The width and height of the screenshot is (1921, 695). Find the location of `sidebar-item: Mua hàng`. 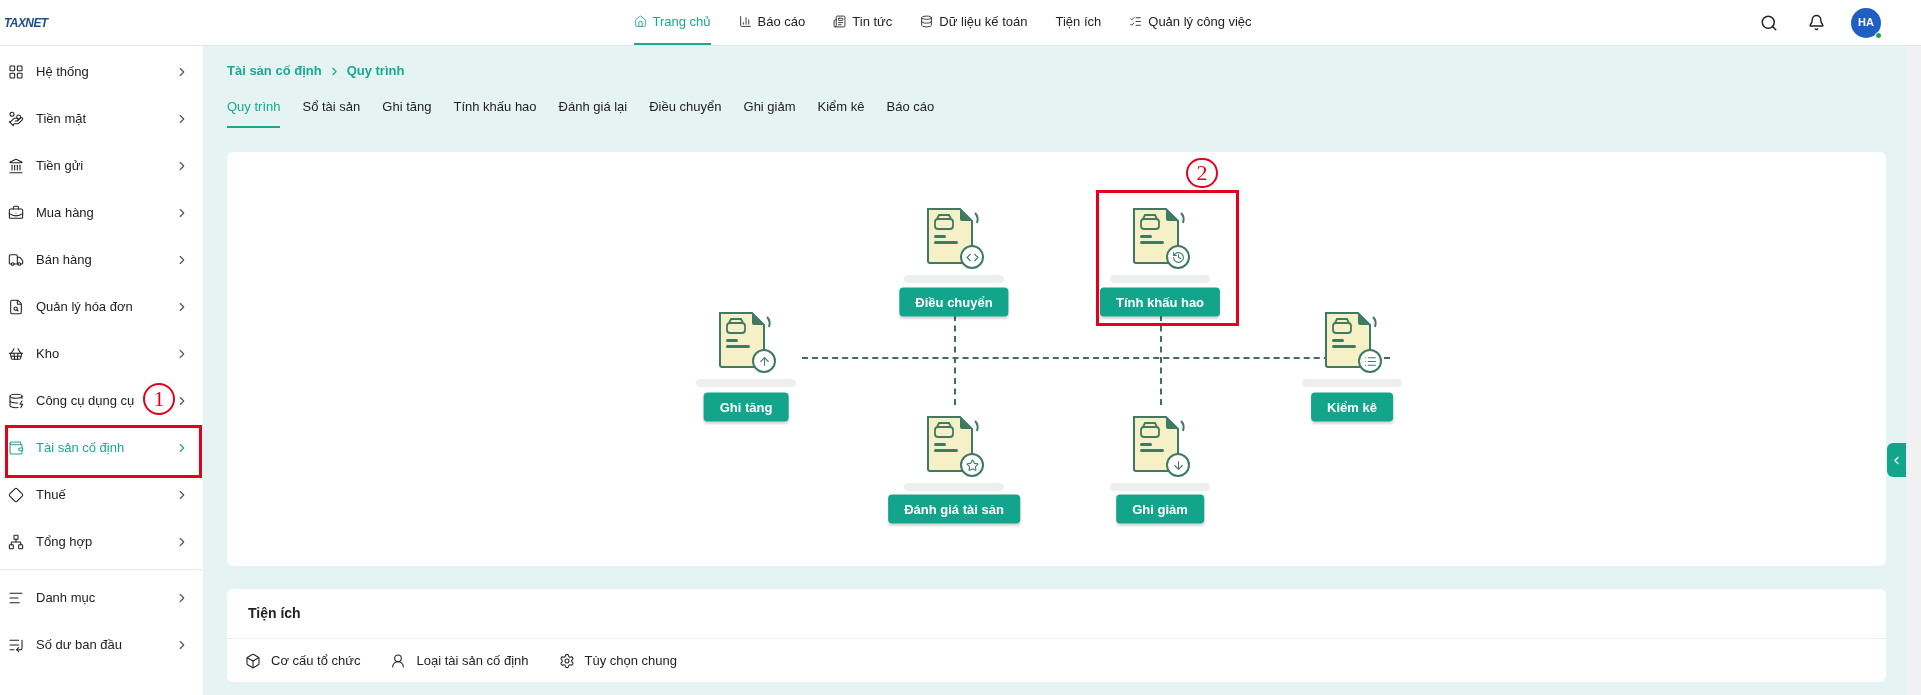

sidebar-item: Mua hàng is located at coordinates (65, 212).